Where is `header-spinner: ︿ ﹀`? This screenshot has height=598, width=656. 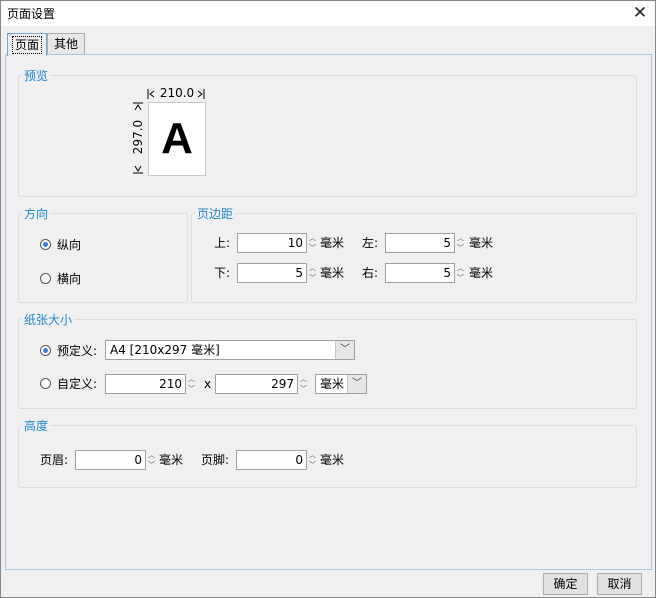
header-spinner: ︿ ﹀ is located at coordinates (151, 460).